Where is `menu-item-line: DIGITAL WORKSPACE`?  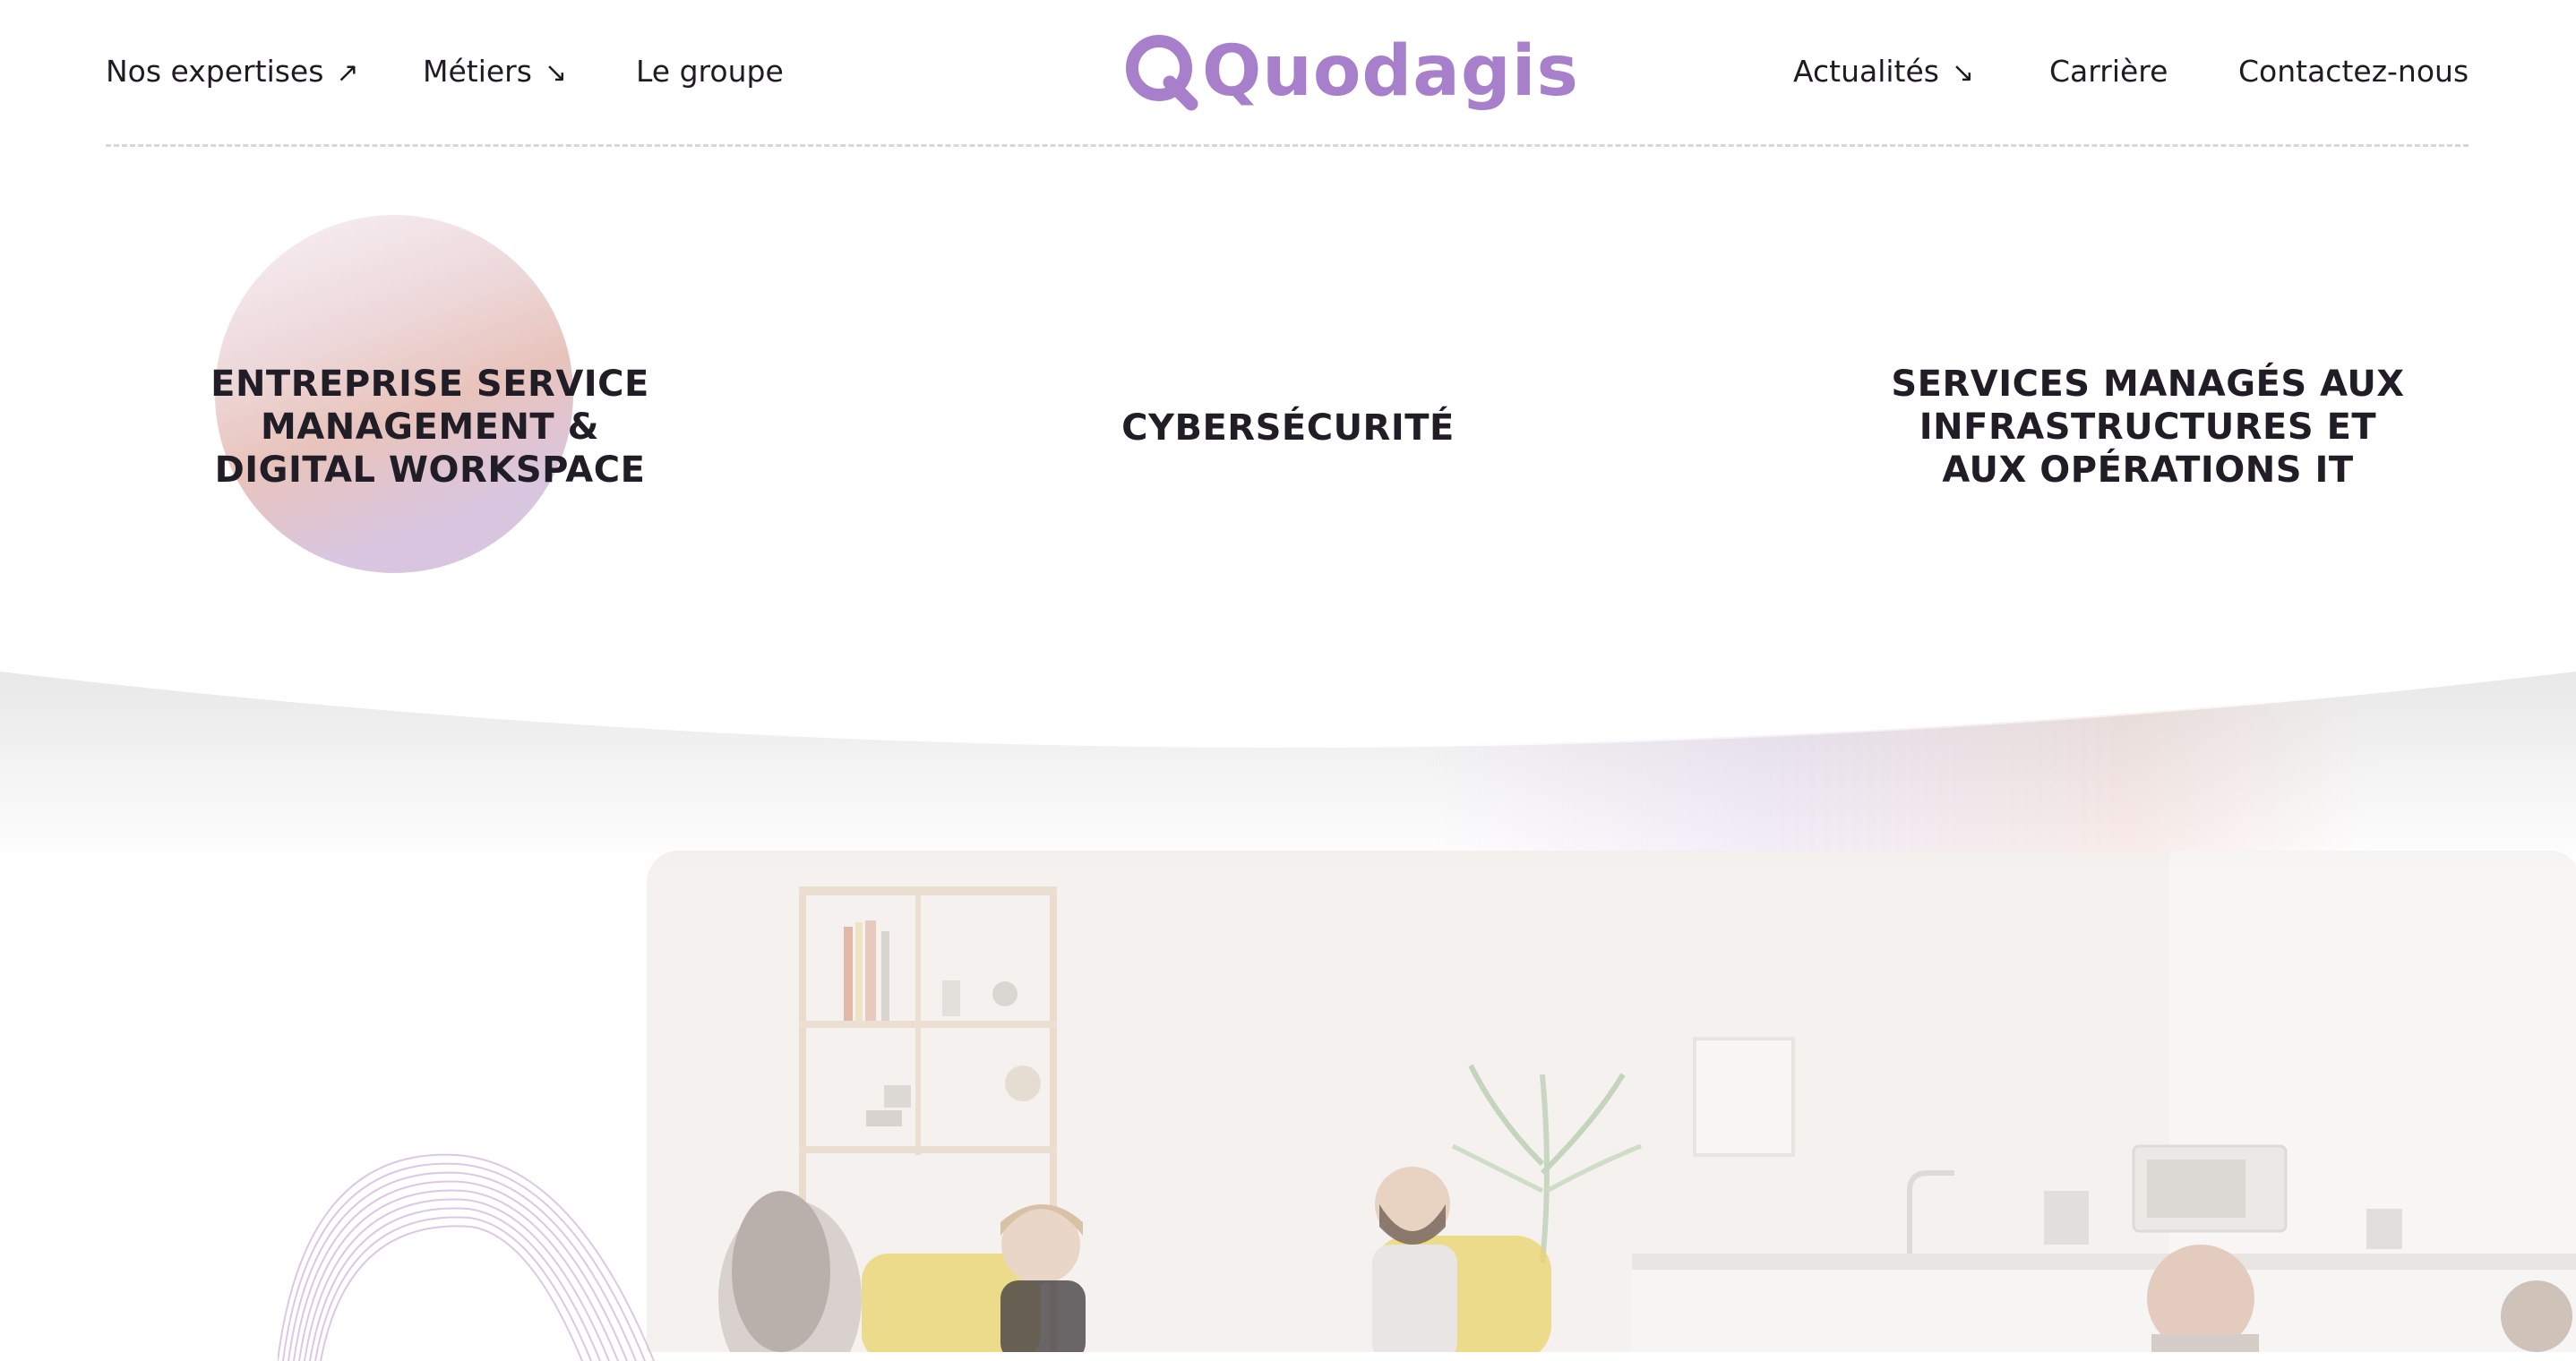
menu-item-line: DIGITAL WORKSPACE is located at coordinates (430, 470).